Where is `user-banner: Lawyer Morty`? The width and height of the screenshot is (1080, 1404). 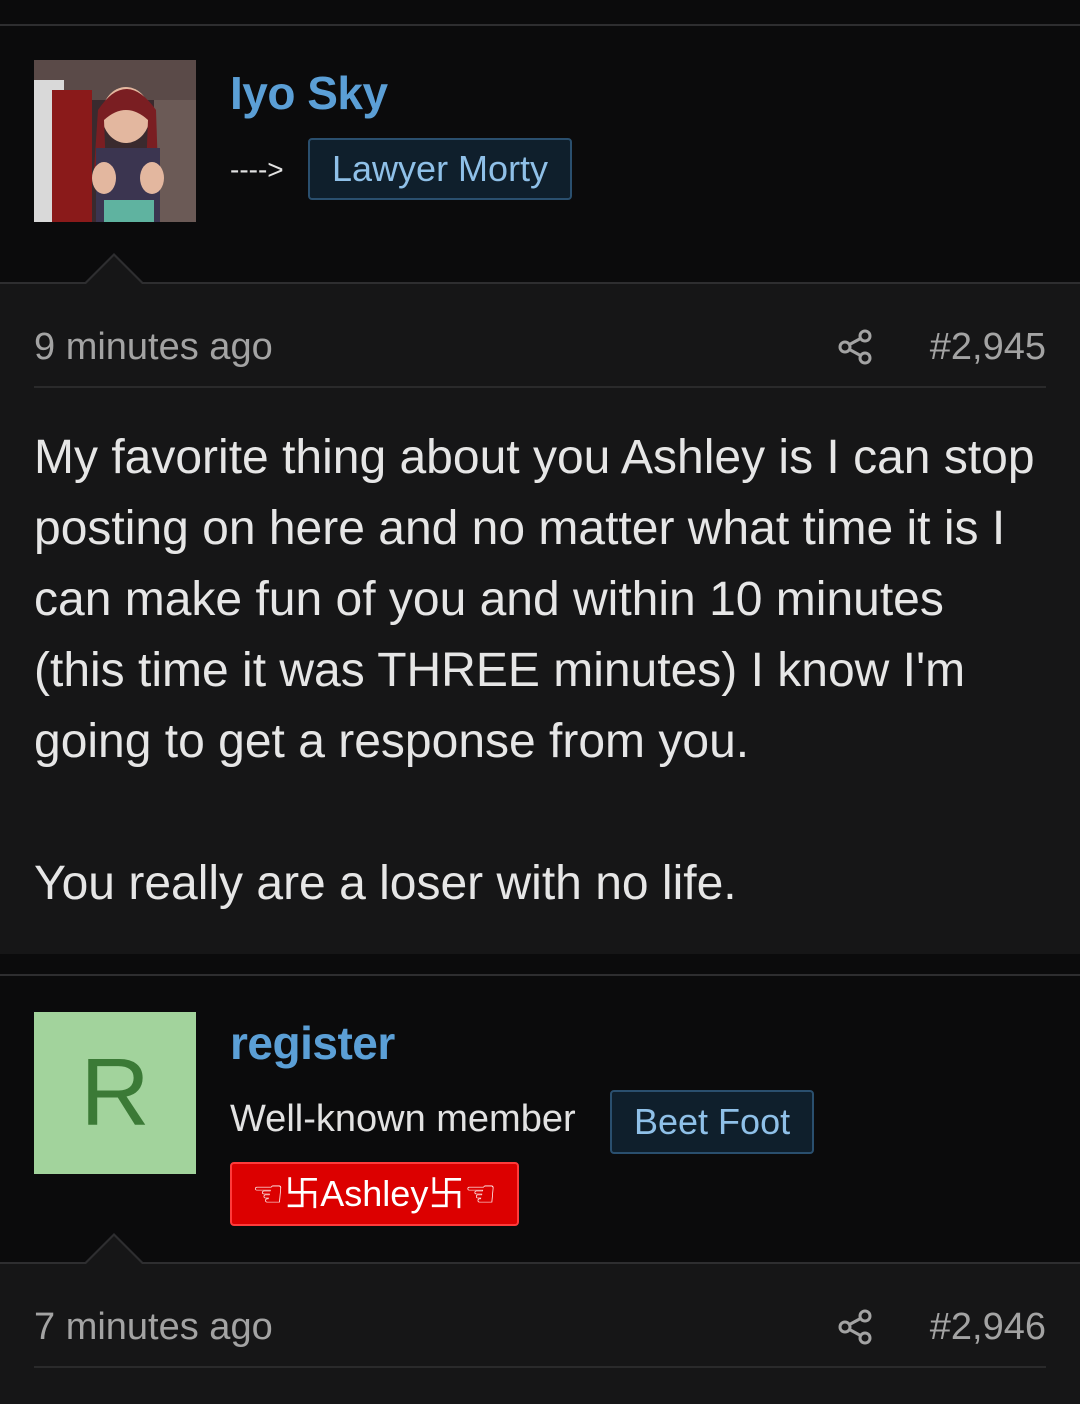
user-banner: Lawyer Morty is located at coordinates (440, 169).